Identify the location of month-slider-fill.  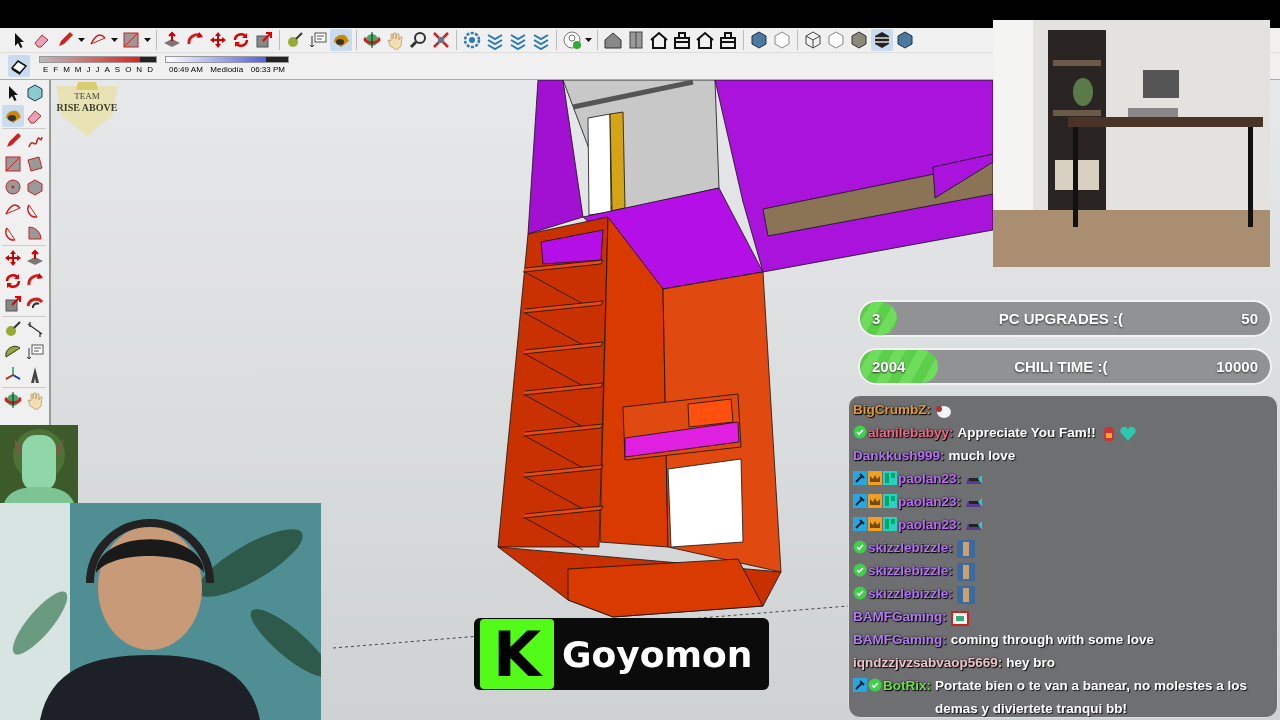
(90, 59).